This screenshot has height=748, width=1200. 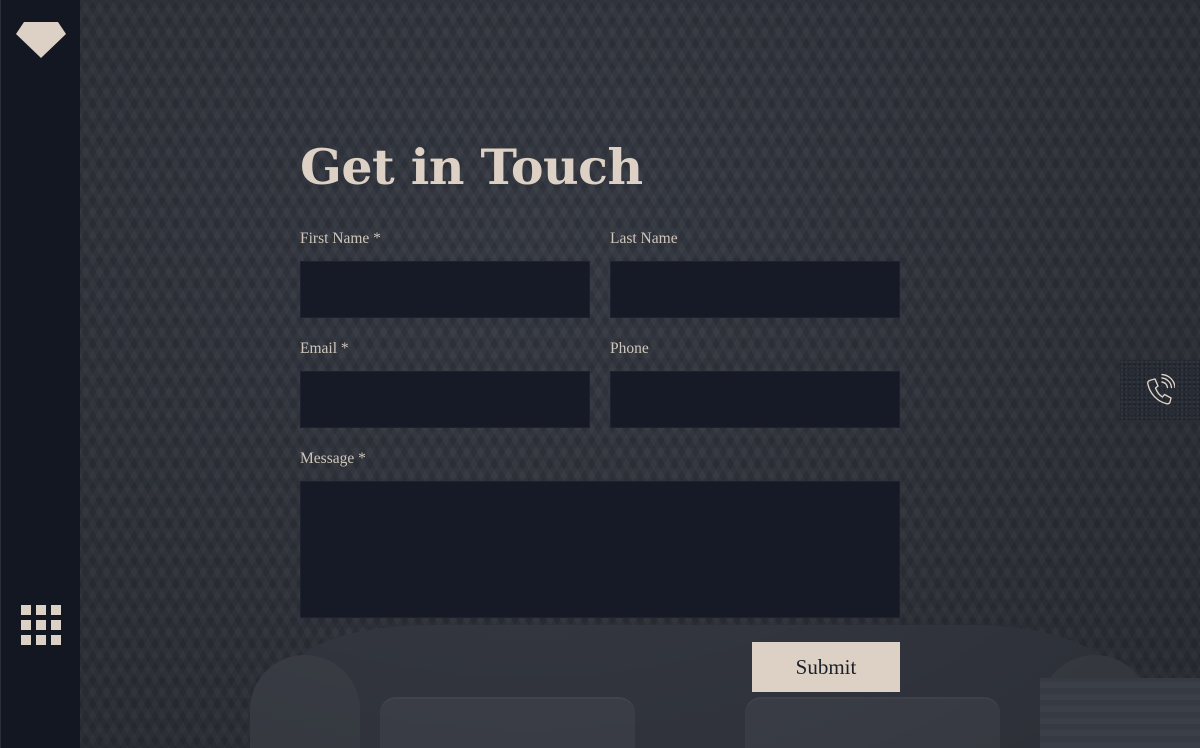 What do you see at coordinates (41, 40) in the screenshot?
I see `diamond-icon` at bounding box center [41, 40].